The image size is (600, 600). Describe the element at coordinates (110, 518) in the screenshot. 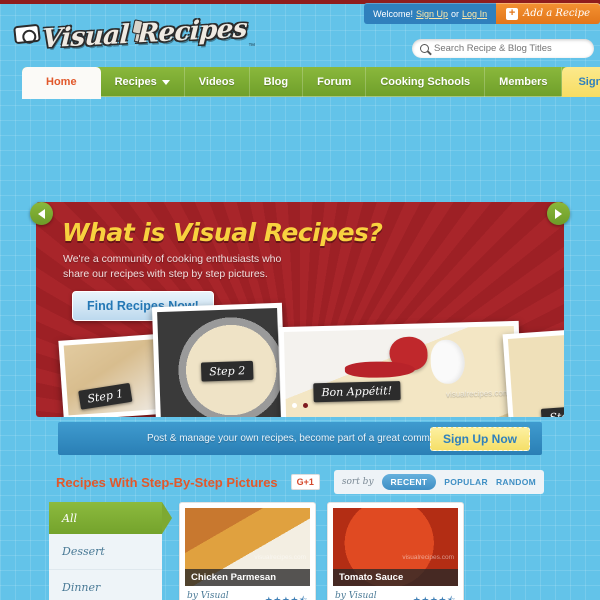

I see `sidebar-item-all: All` at that location.